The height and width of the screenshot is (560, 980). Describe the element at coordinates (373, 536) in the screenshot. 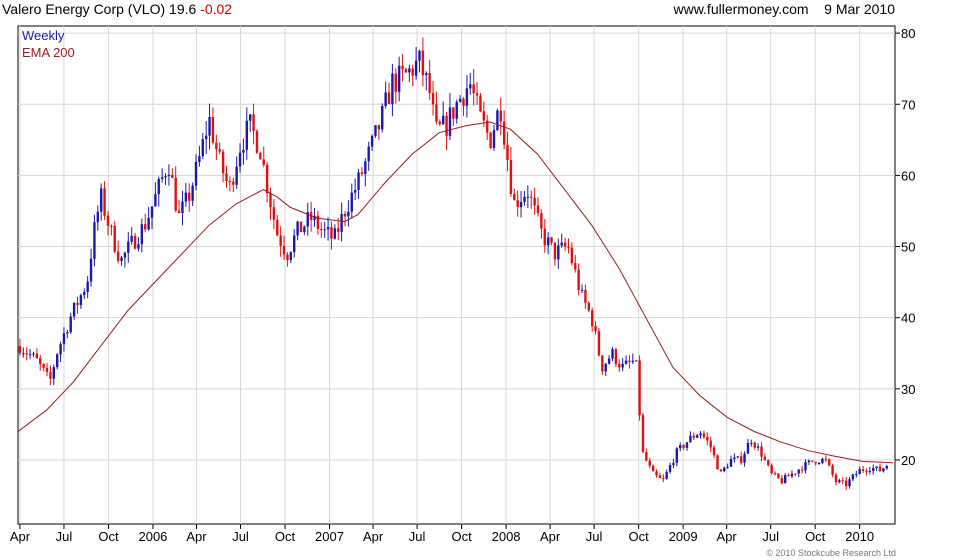

I see `x-tick-label: Apr` at that location.